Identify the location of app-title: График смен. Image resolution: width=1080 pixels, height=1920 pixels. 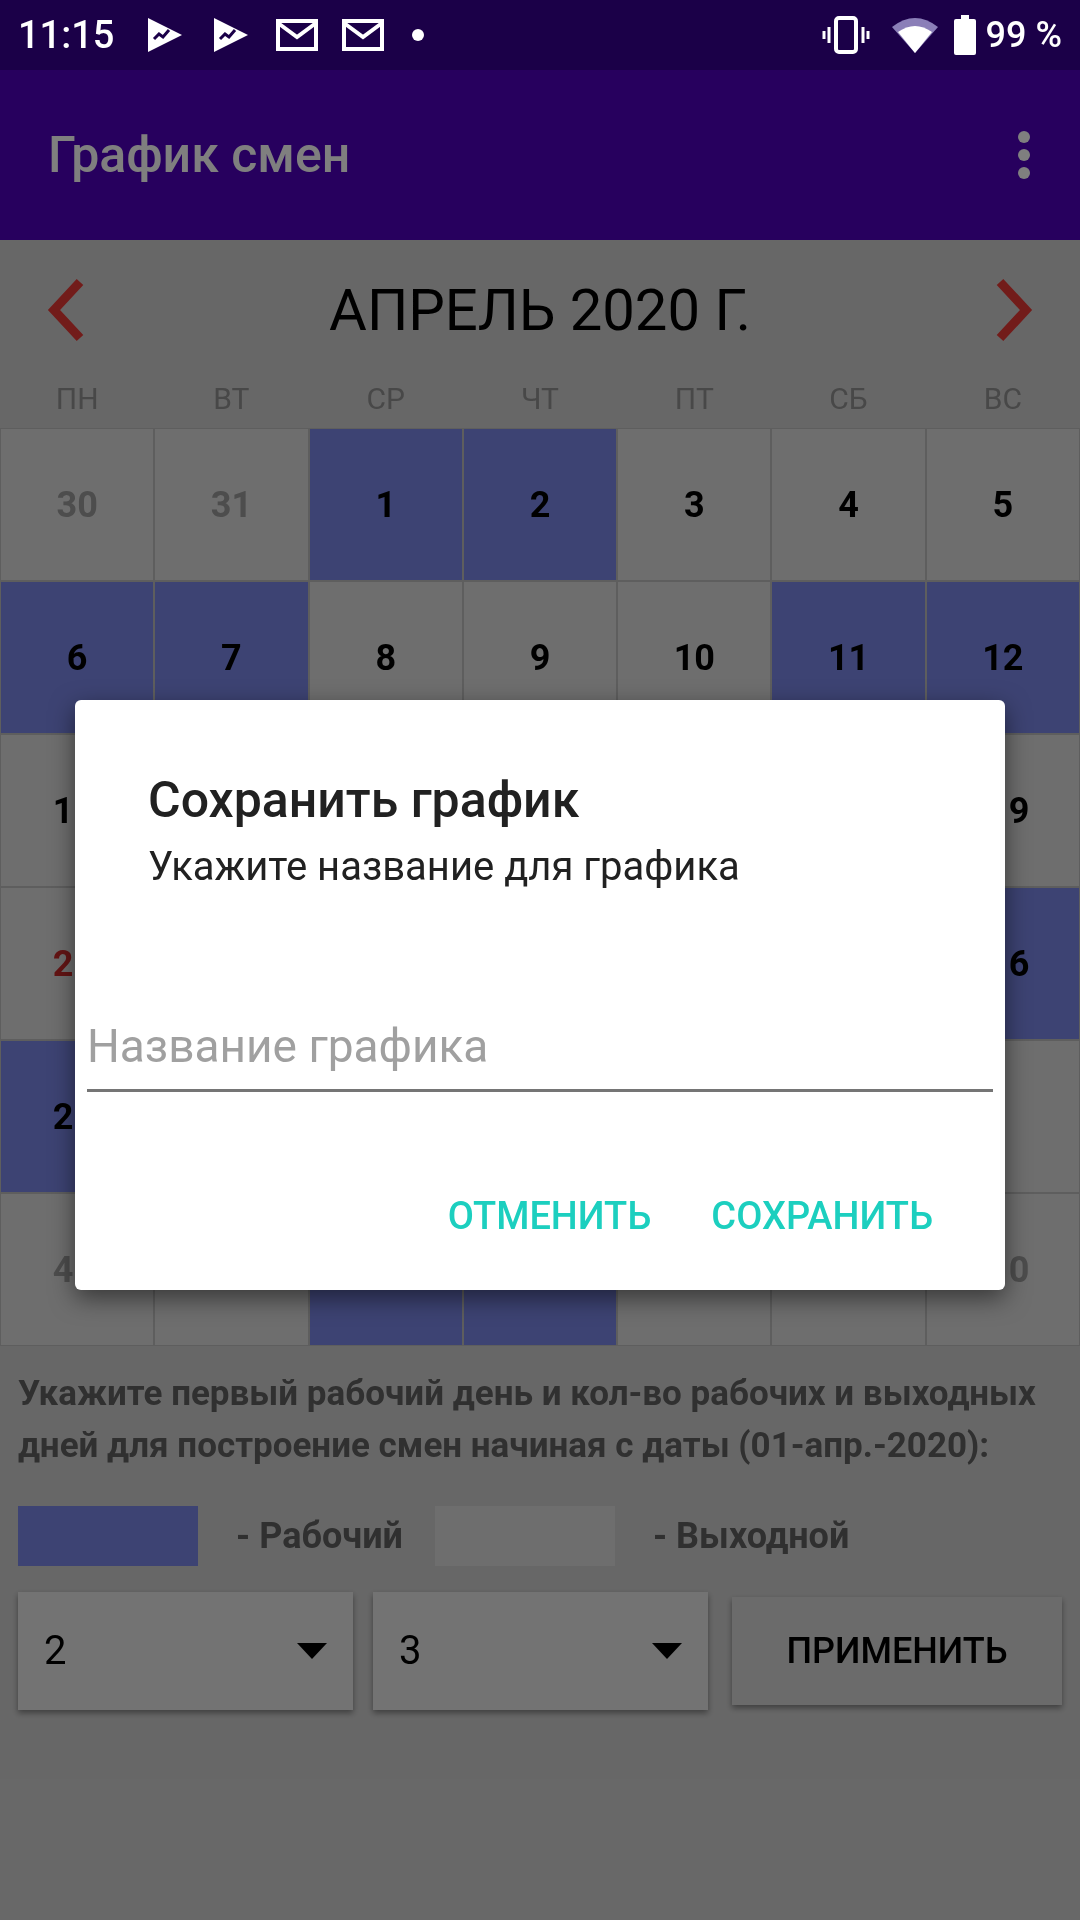
(199, 155).